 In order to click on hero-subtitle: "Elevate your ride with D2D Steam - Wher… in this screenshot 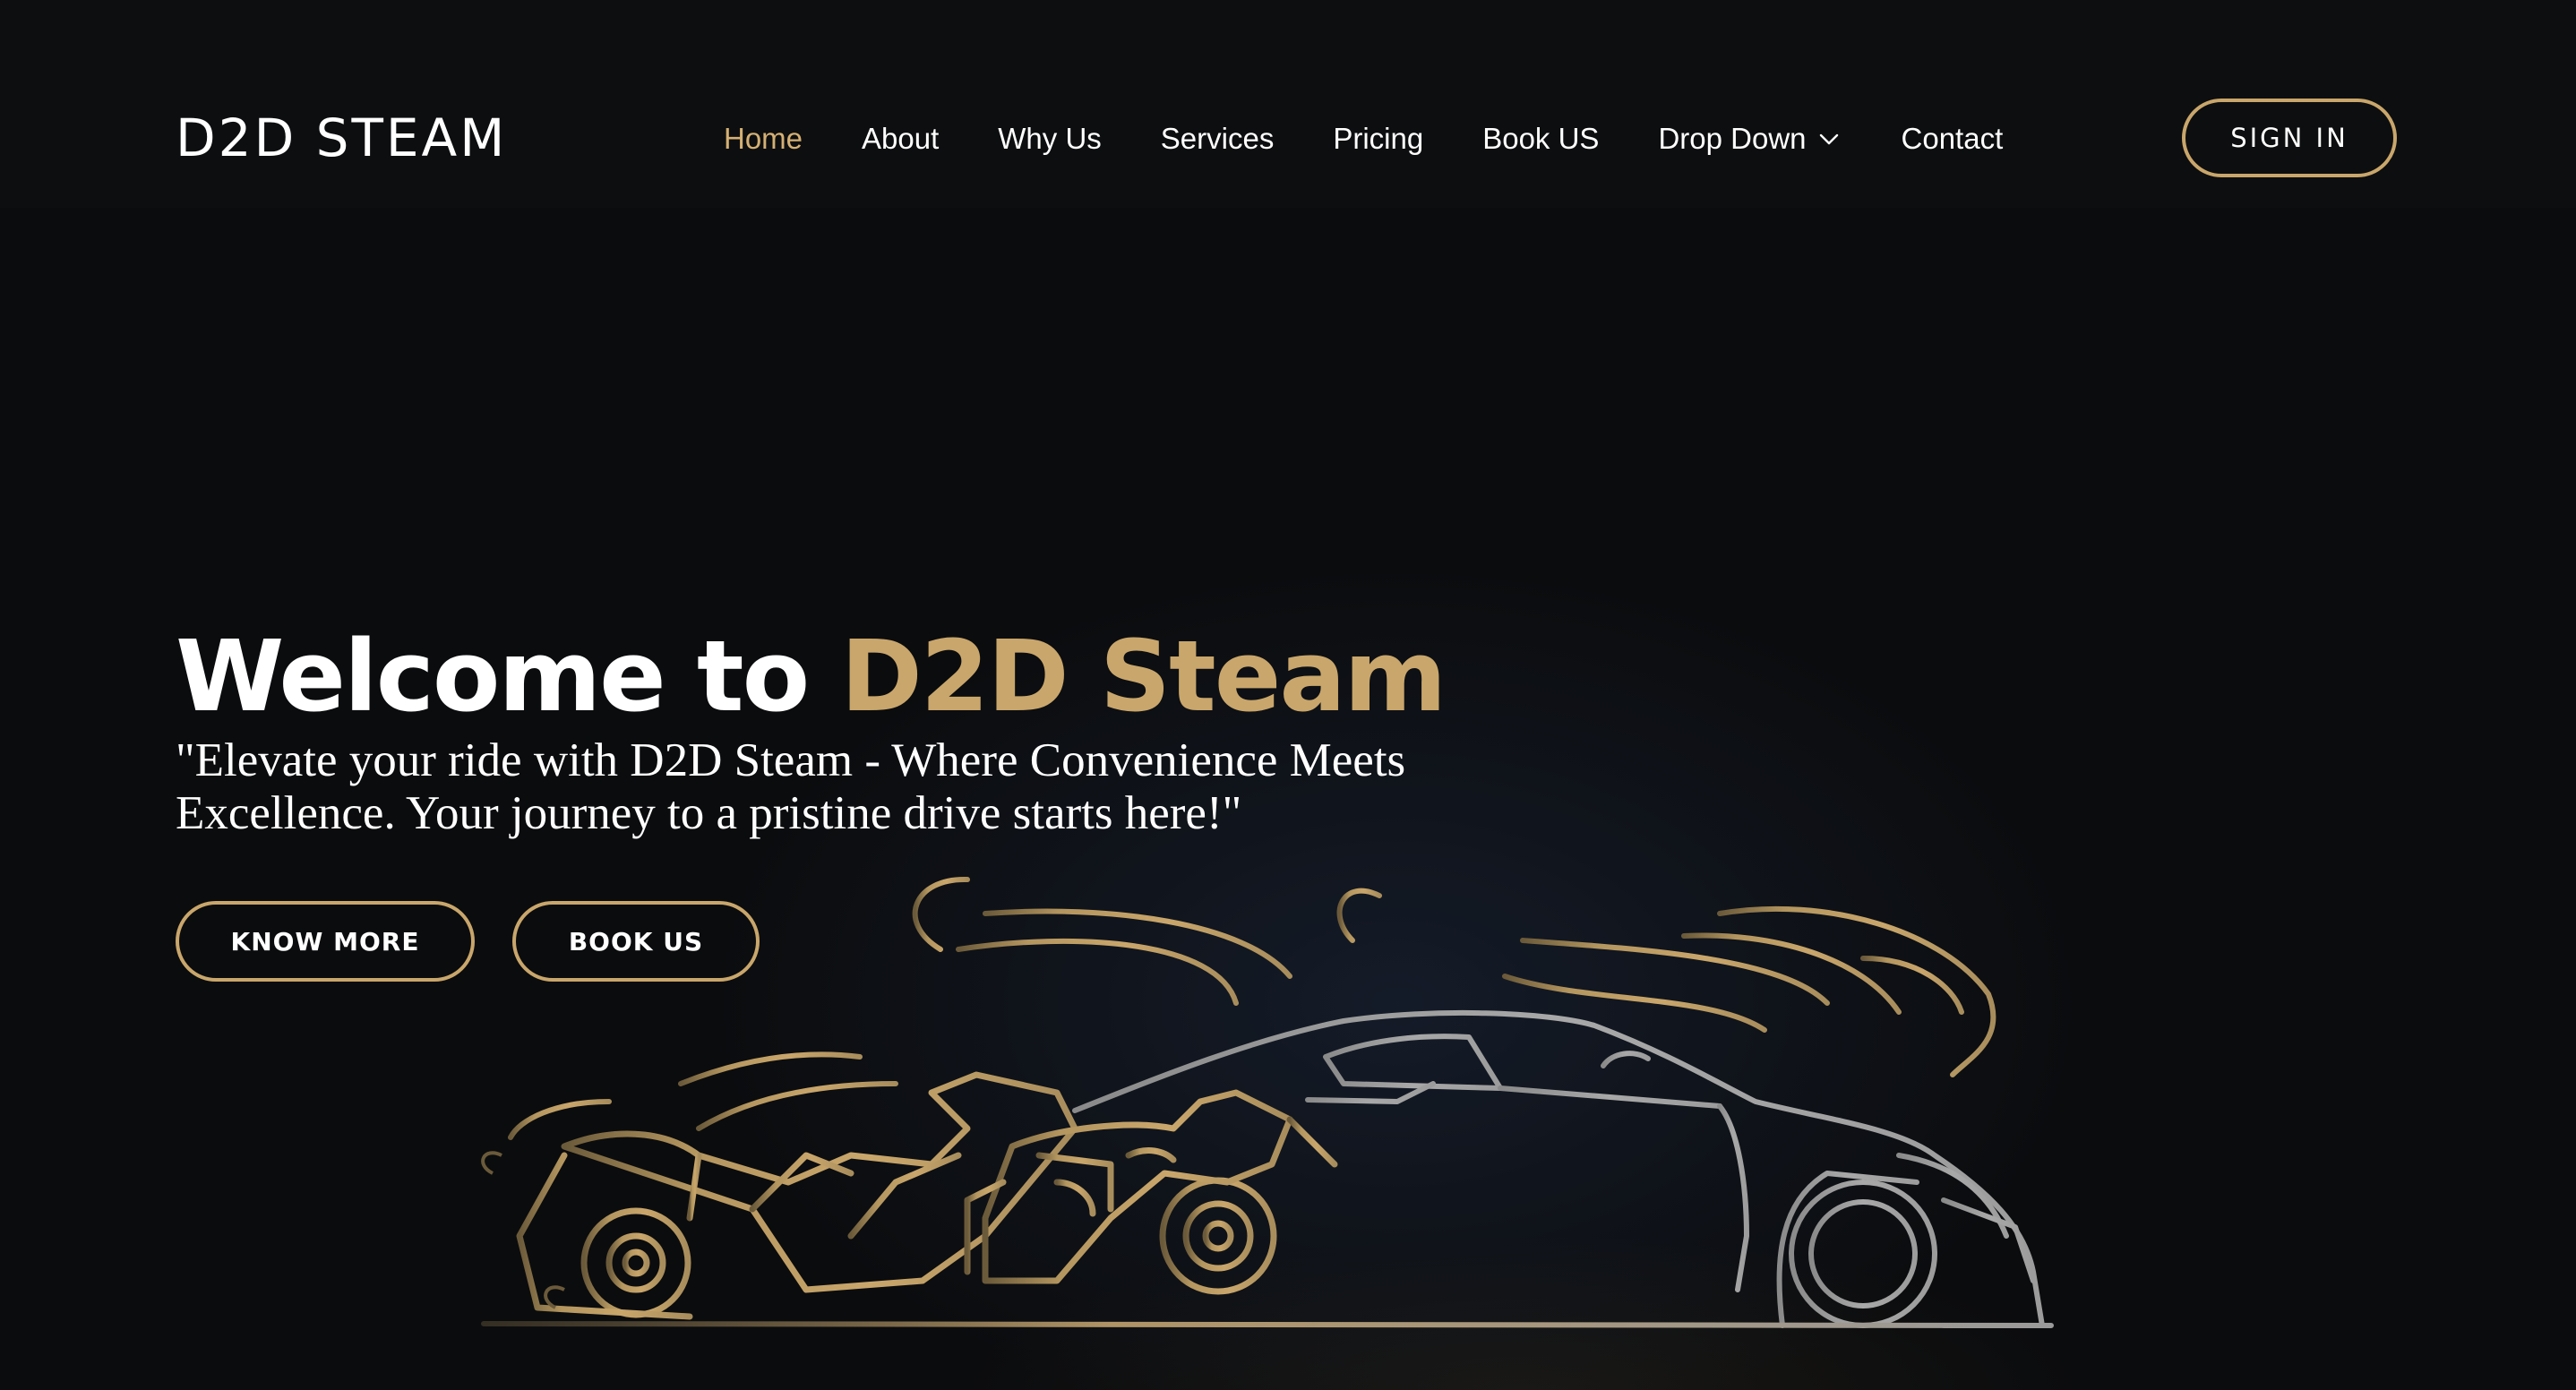, I will do `click(791, 787)`.